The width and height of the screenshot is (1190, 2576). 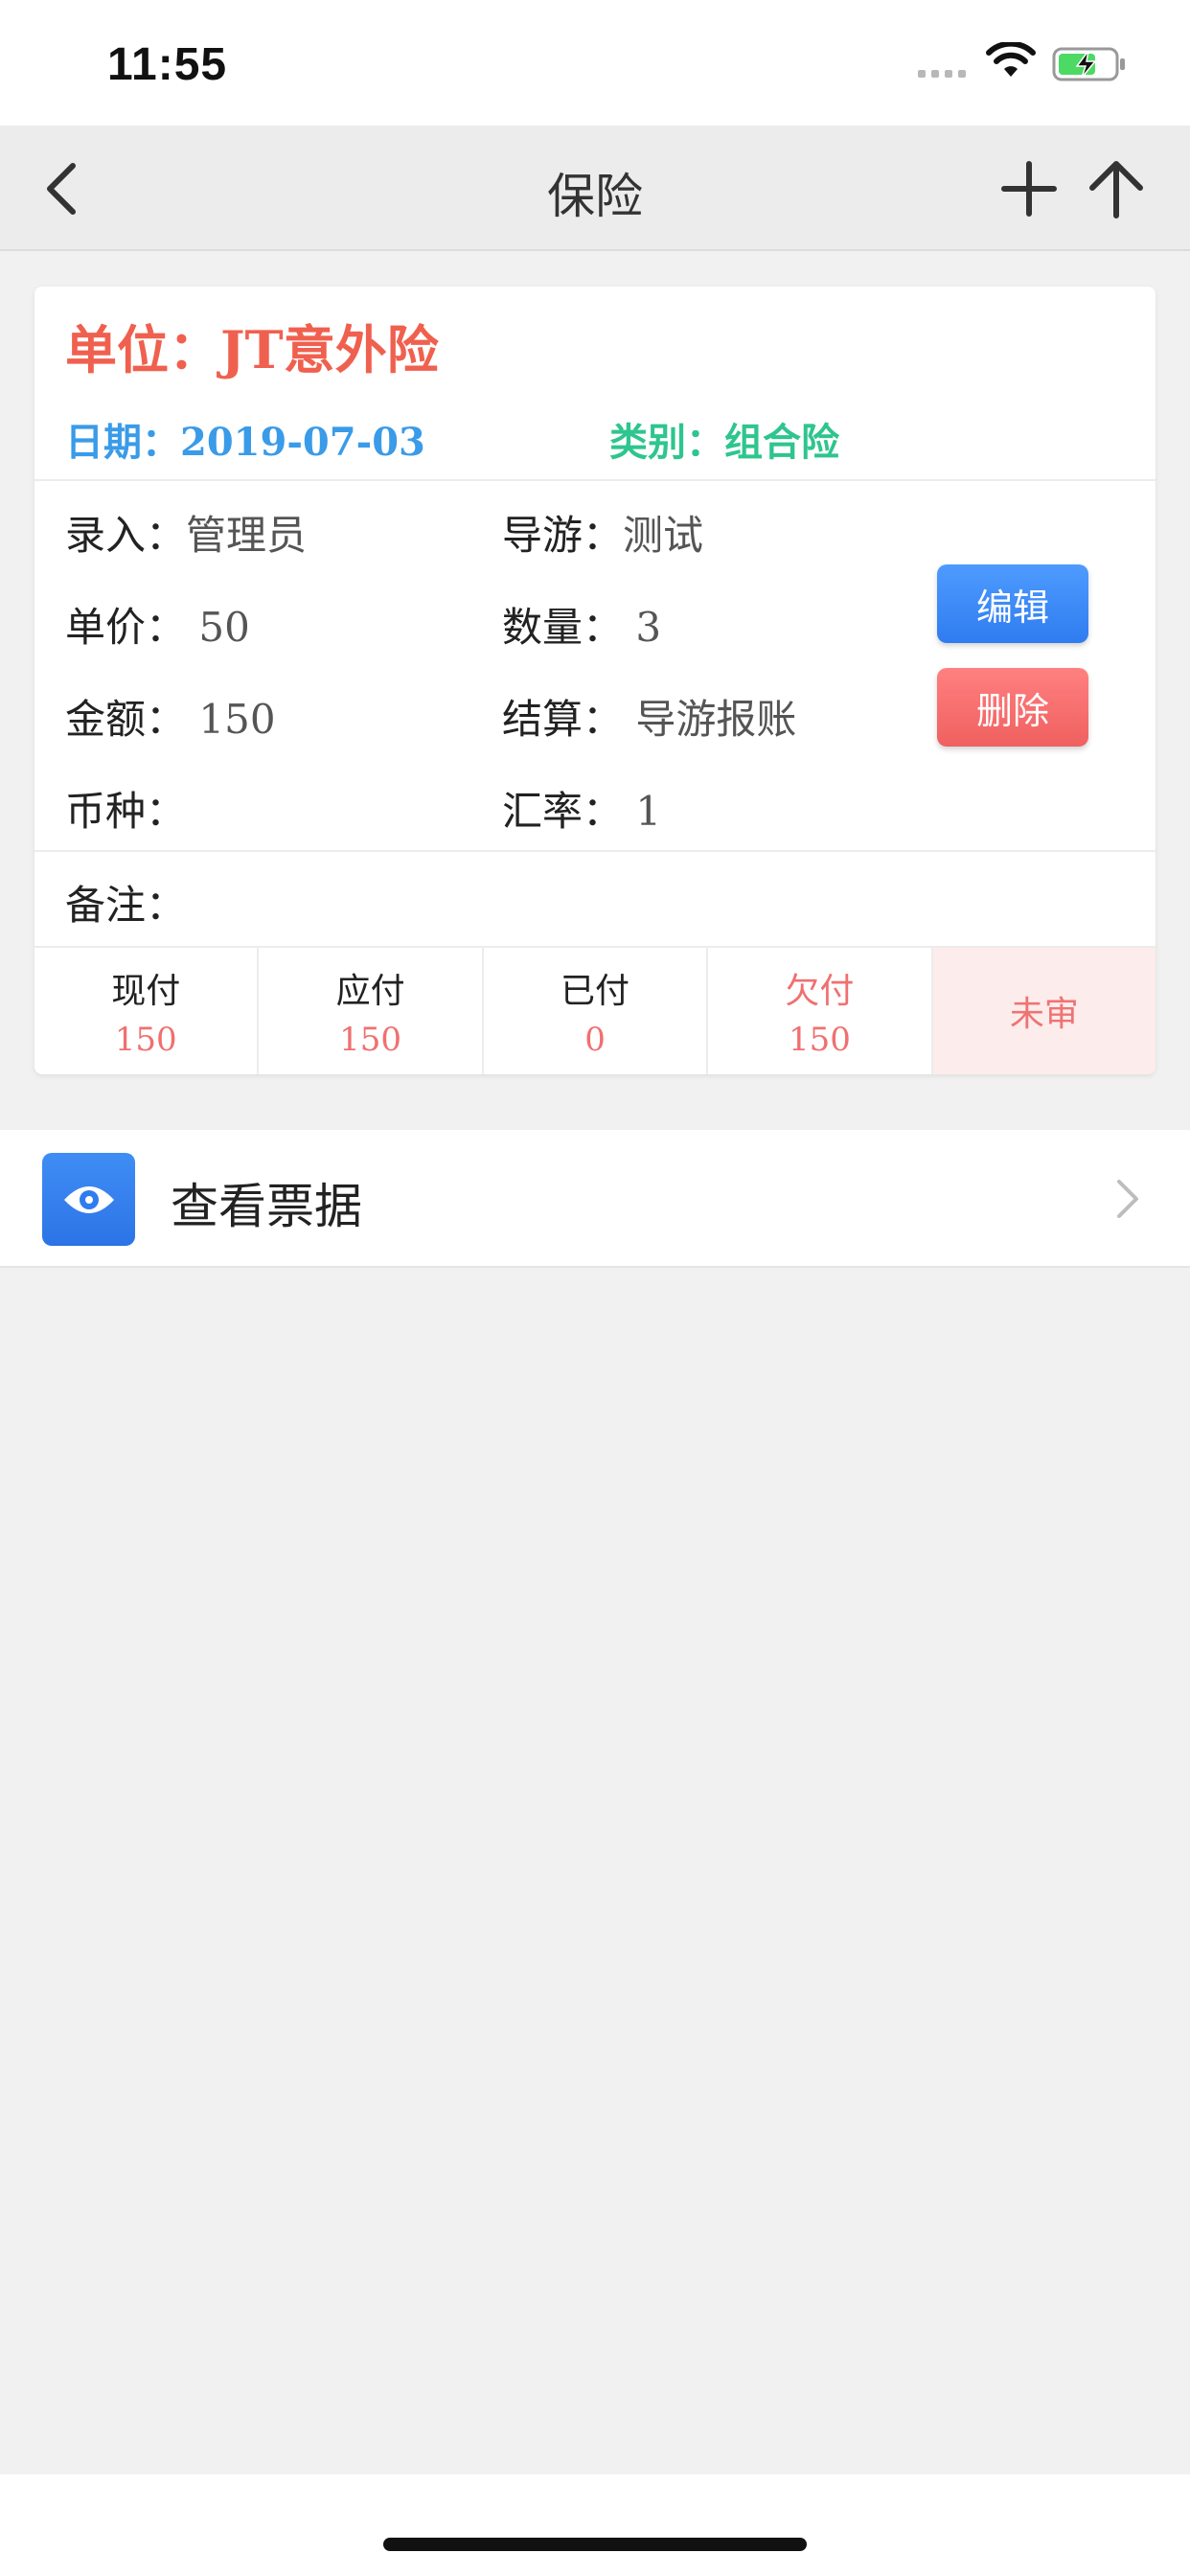 I want to click on remark-field: 备注：, so click(x=125, y=902).